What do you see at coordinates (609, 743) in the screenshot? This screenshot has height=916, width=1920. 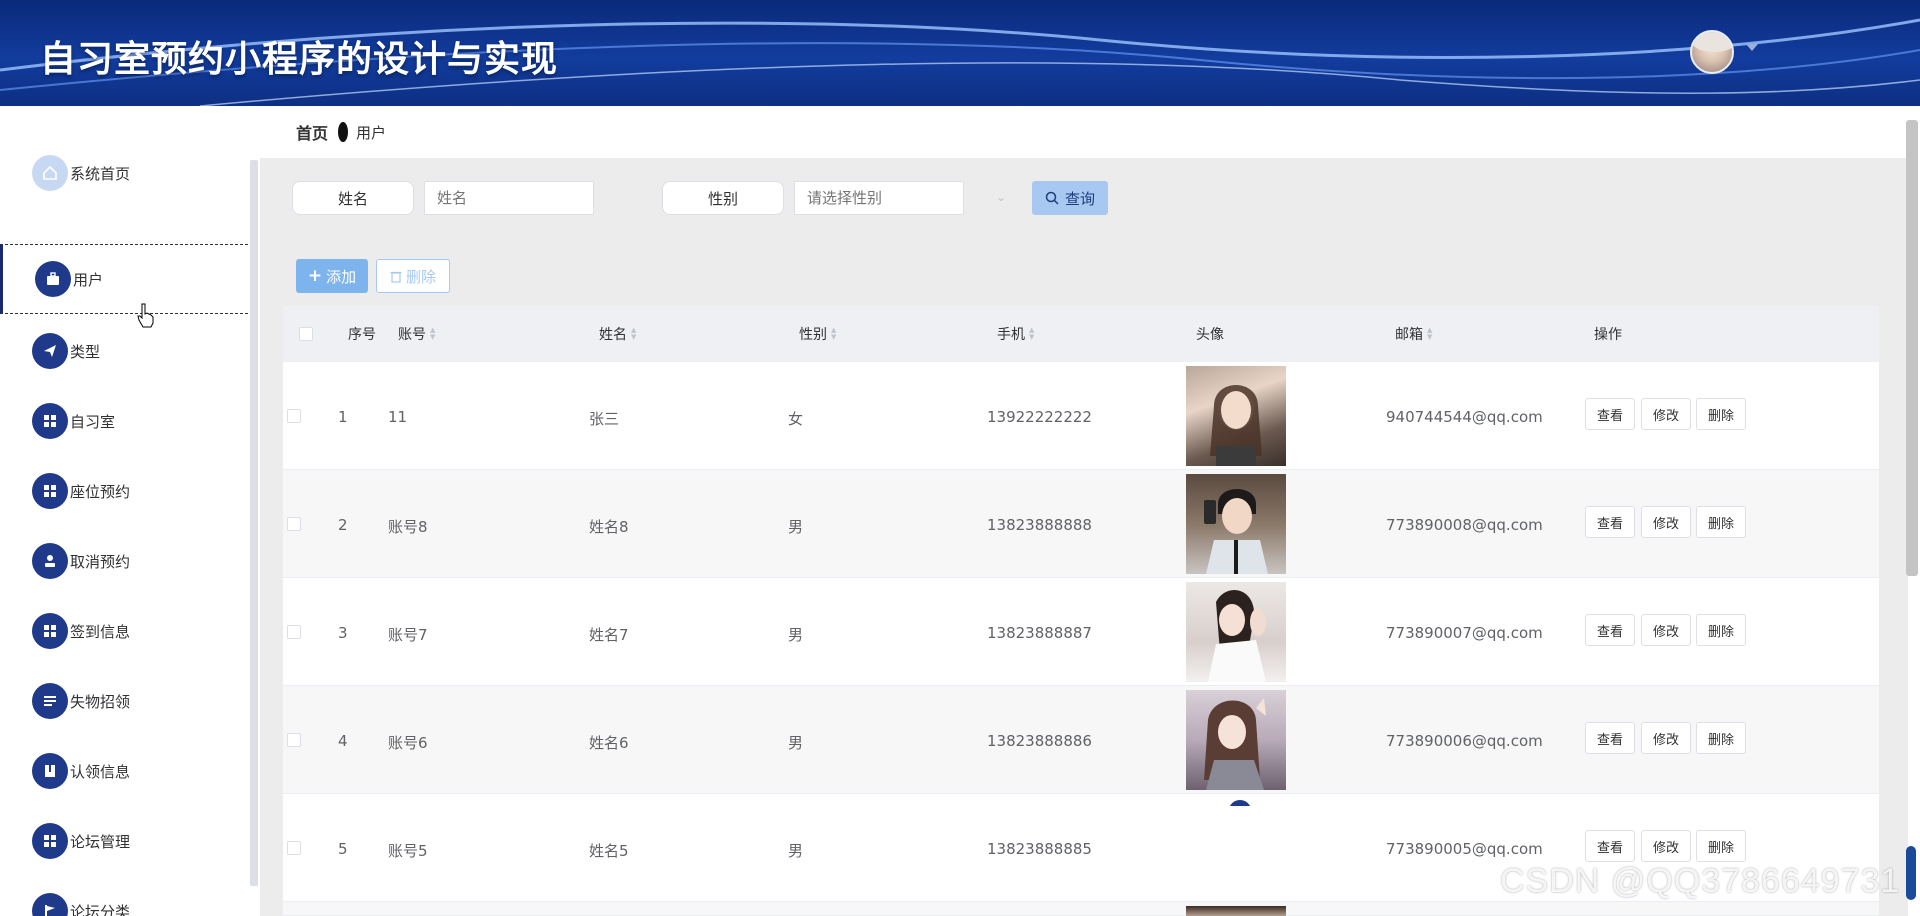 I see `cell-name: 姓名6` at bounding box center [609, 743].